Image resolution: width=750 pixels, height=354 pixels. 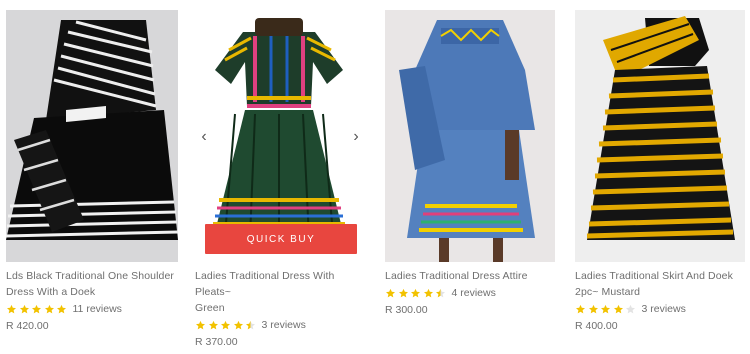 What do you see at coordinates (406, 310) in the screenshot?
I see `product-price: R 300.00` at bounding box center [406, 310].